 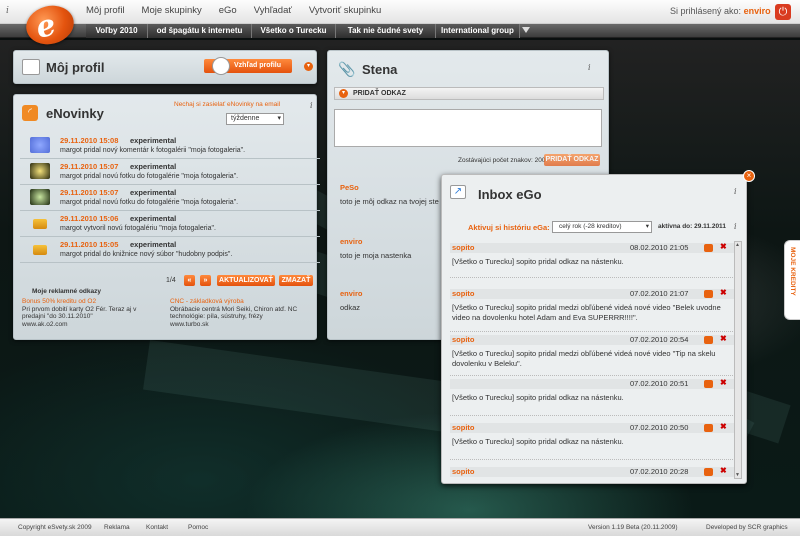 I want to click on power-icon: ⏻, so click(x=783, y=12).